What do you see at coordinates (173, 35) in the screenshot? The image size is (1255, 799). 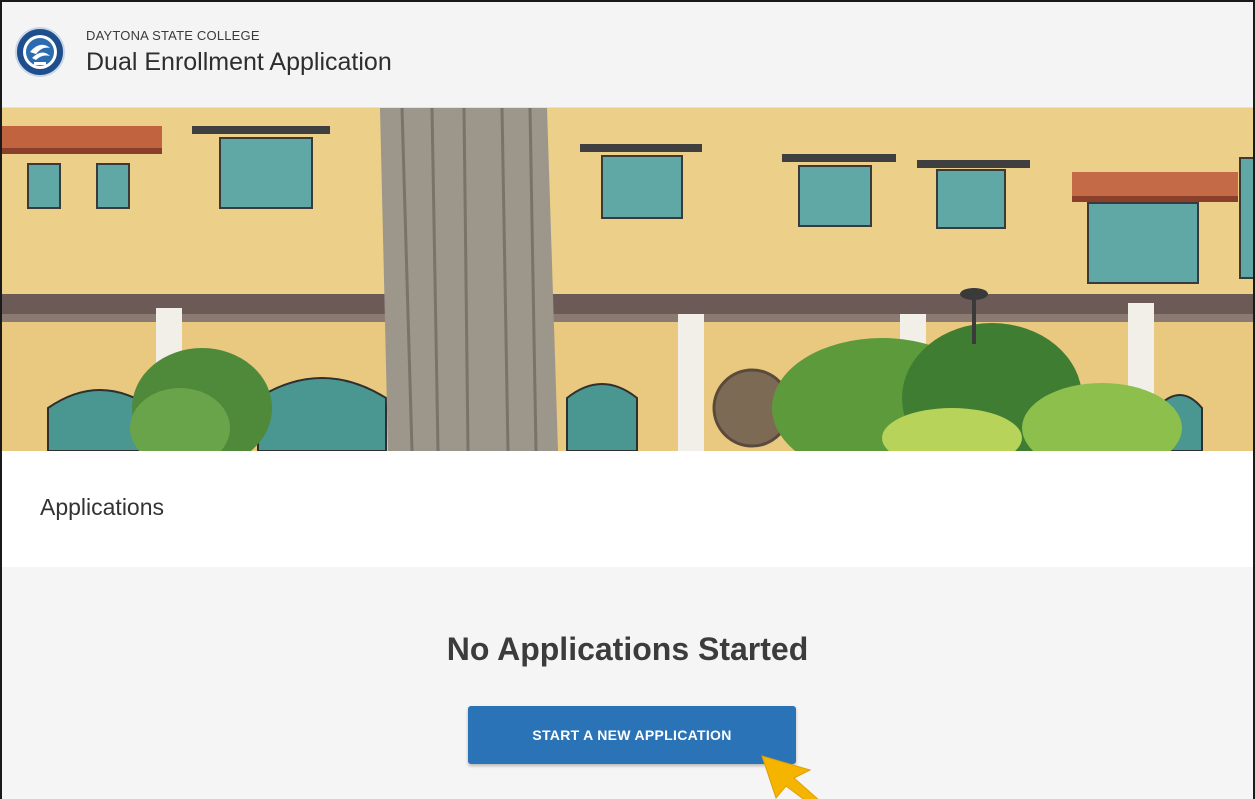 I see `college-name: DAYTONA STATE COLLEGE` at bounding box center [173, 35].